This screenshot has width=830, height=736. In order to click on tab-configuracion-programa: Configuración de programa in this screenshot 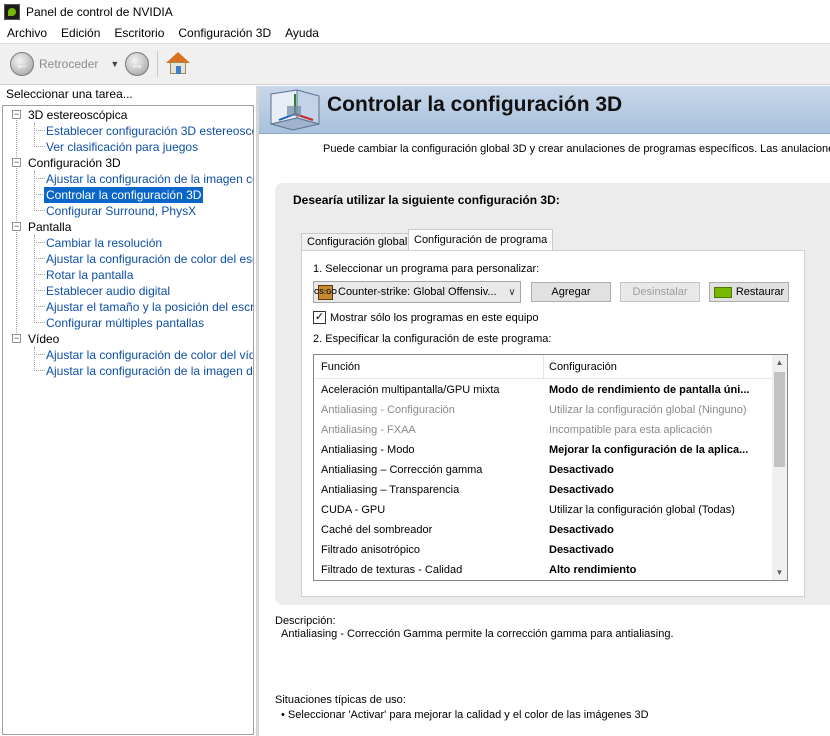, I will do `click(480, 240)`.